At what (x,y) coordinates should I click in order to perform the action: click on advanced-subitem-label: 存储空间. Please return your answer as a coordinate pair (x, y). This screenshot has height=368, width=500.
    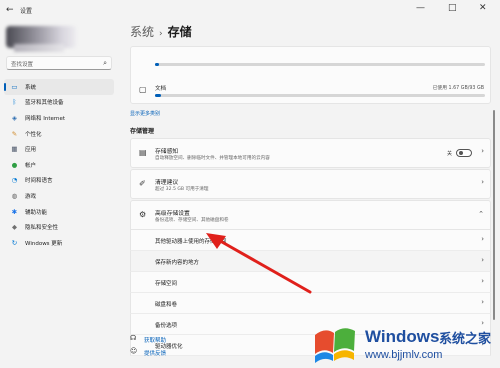
    Looking at the image, I should click on (166, 284).